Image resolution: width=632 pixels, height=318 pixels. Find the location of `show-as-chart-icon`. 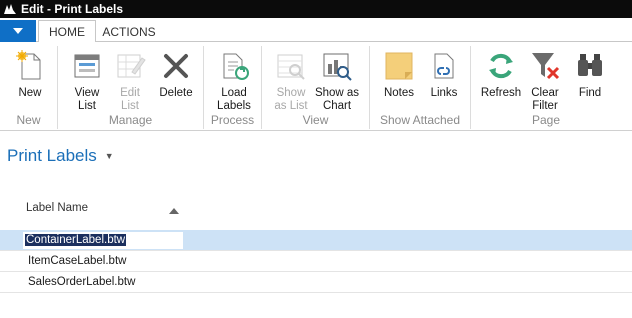

show-as-chart-icon is located at coordinates (337, 67).